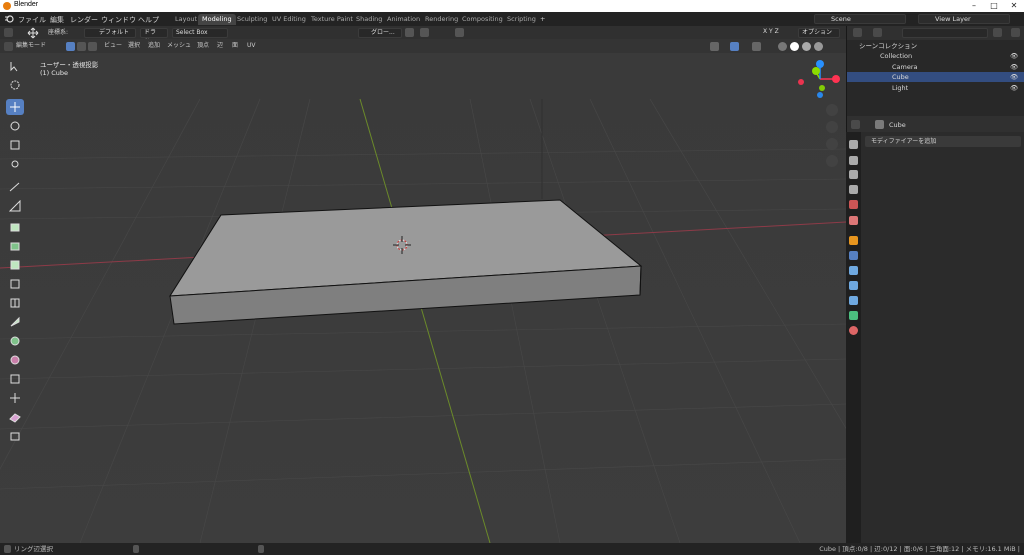  I want to click on camera-view-icon, so click(832, 144).